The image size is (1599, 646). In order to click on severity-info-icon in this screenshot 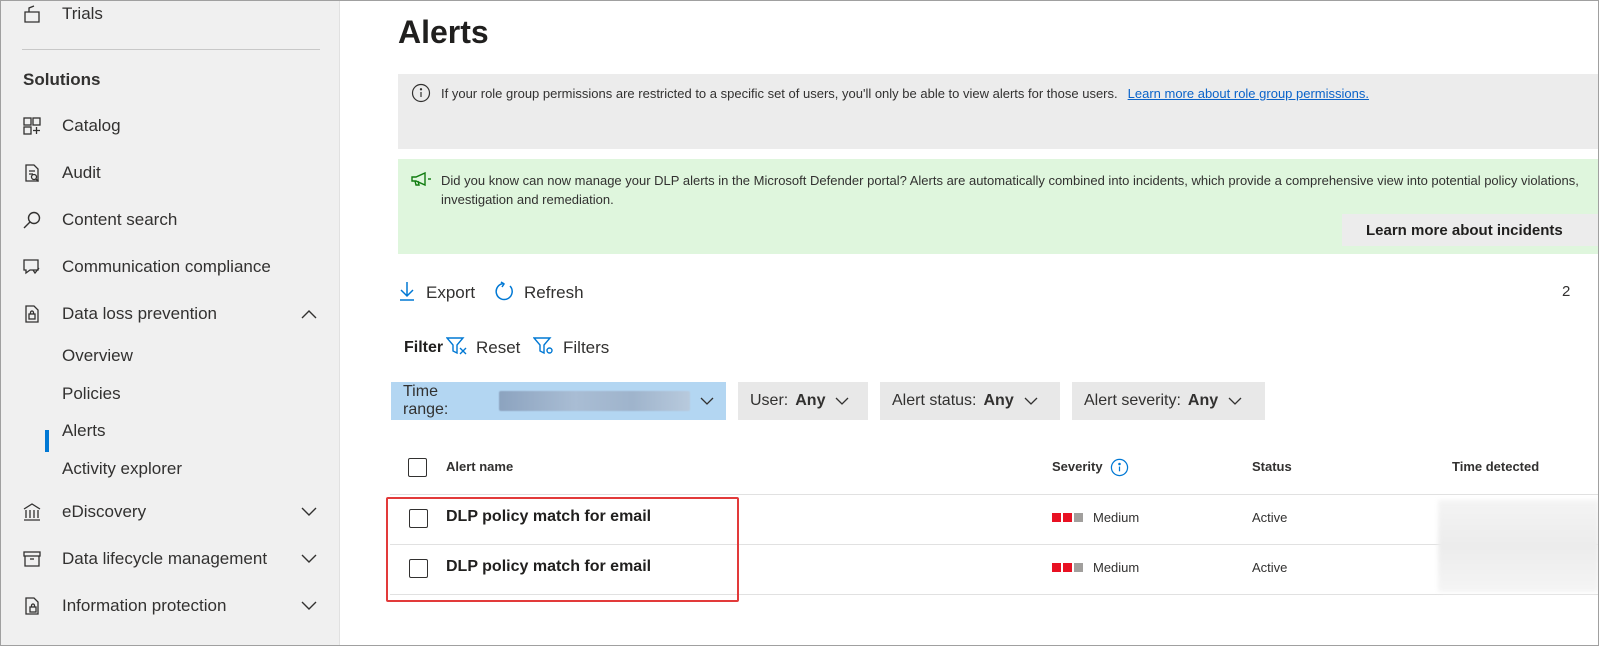, I will do `click(1119, 470)`.